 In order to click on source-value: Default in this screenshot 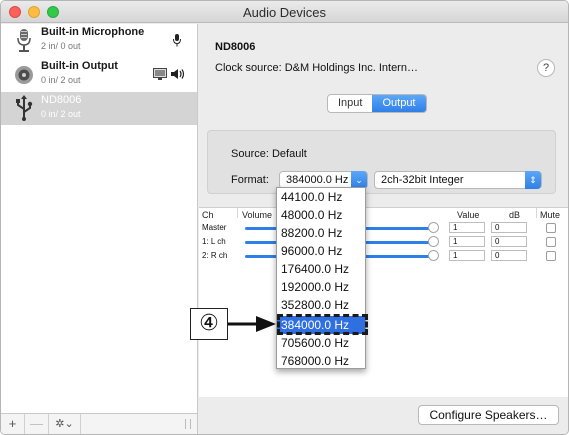, I will do `click(289, 154)`.